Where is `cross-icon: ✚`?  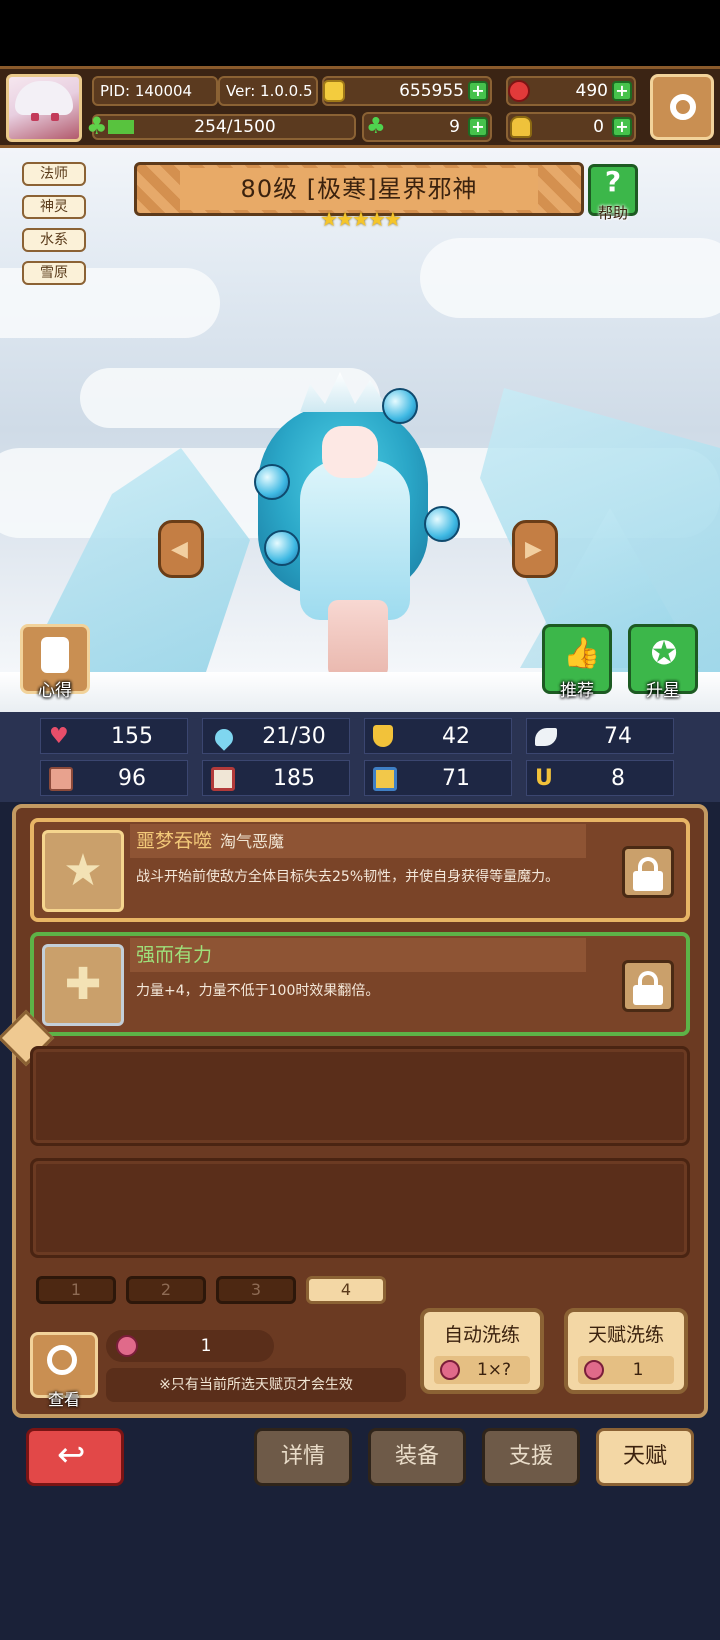
cross-icon: ✚ is located at coordinates (83, 984).